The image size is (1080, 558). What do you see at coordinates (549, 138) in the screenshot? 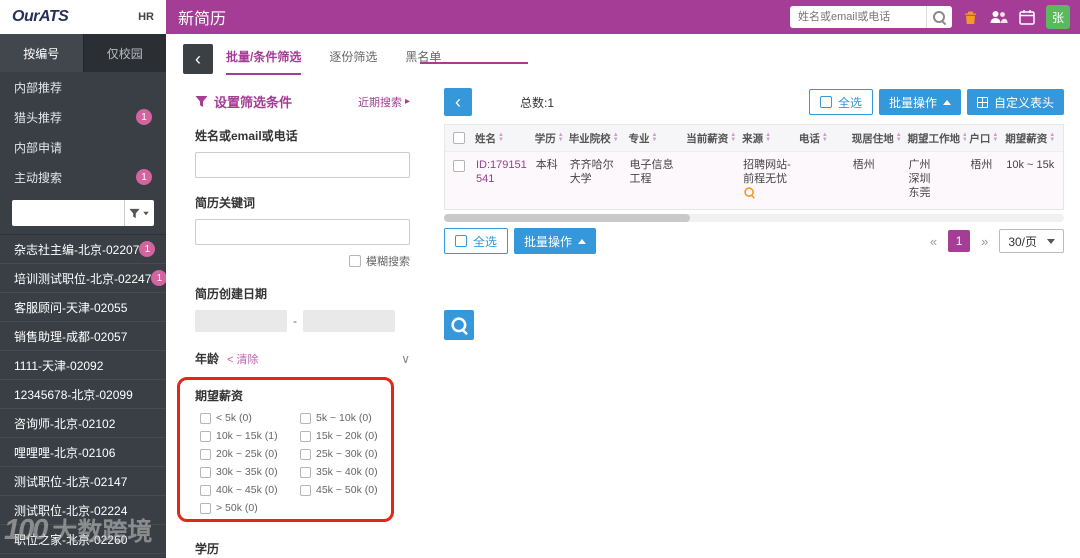
I see `column-header: 学历` at bounding box center [549, 138].